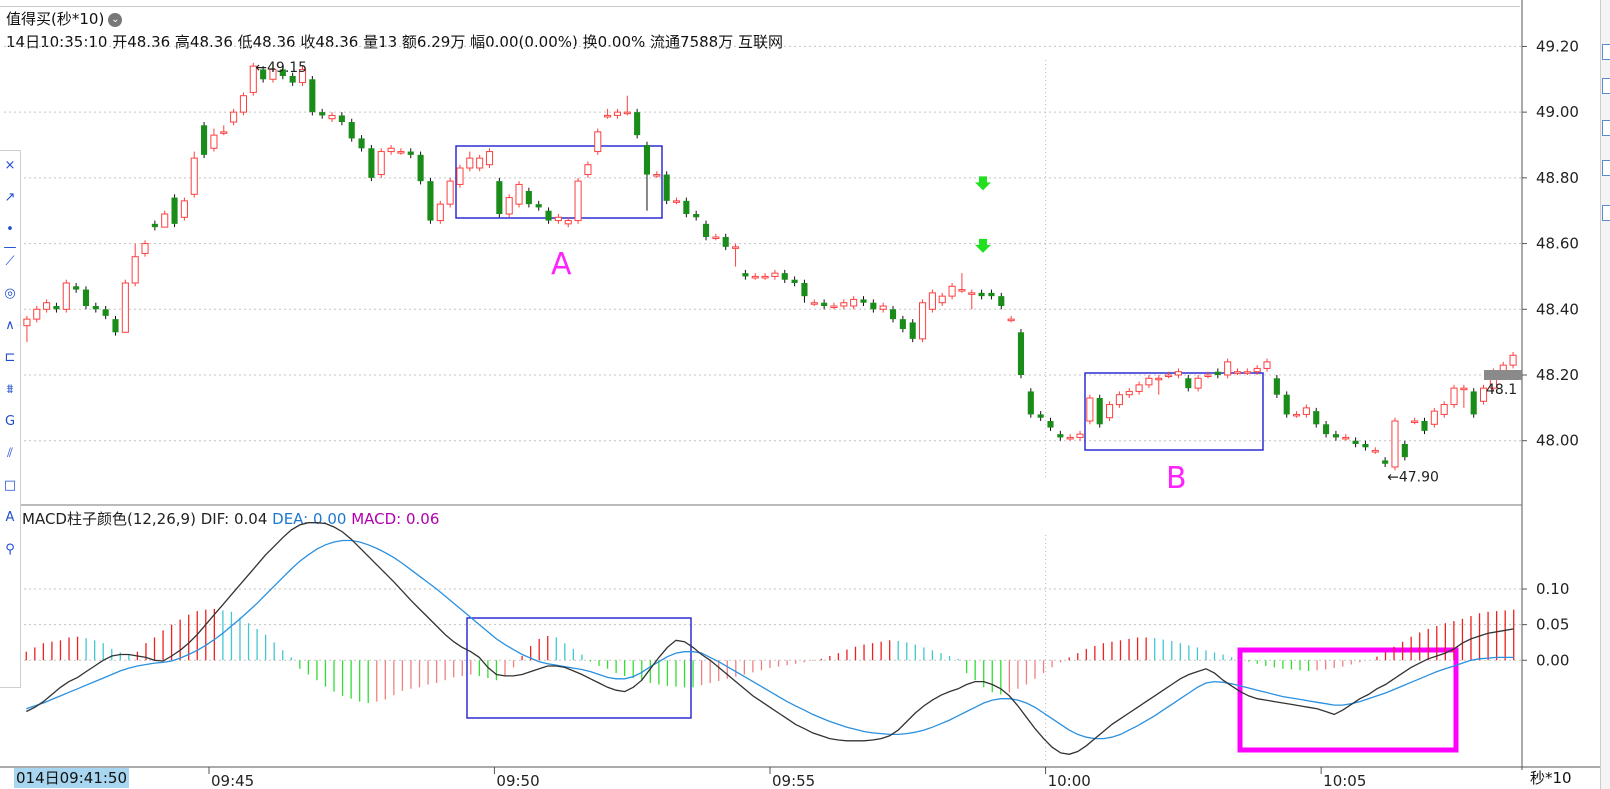 The height and width of the screenshot is (789, 1610). I want to click on drawing-tool-10-icon: ⫽, so click(10, 454).